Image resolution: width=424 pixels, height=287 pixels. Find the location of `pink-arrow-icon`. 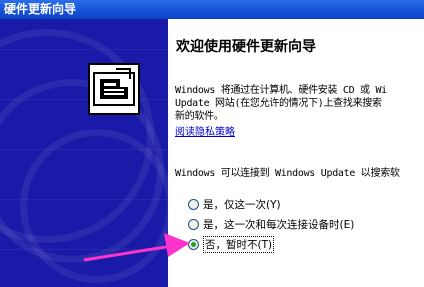

pink-arrow-icon is located at coordinates (136, 247).